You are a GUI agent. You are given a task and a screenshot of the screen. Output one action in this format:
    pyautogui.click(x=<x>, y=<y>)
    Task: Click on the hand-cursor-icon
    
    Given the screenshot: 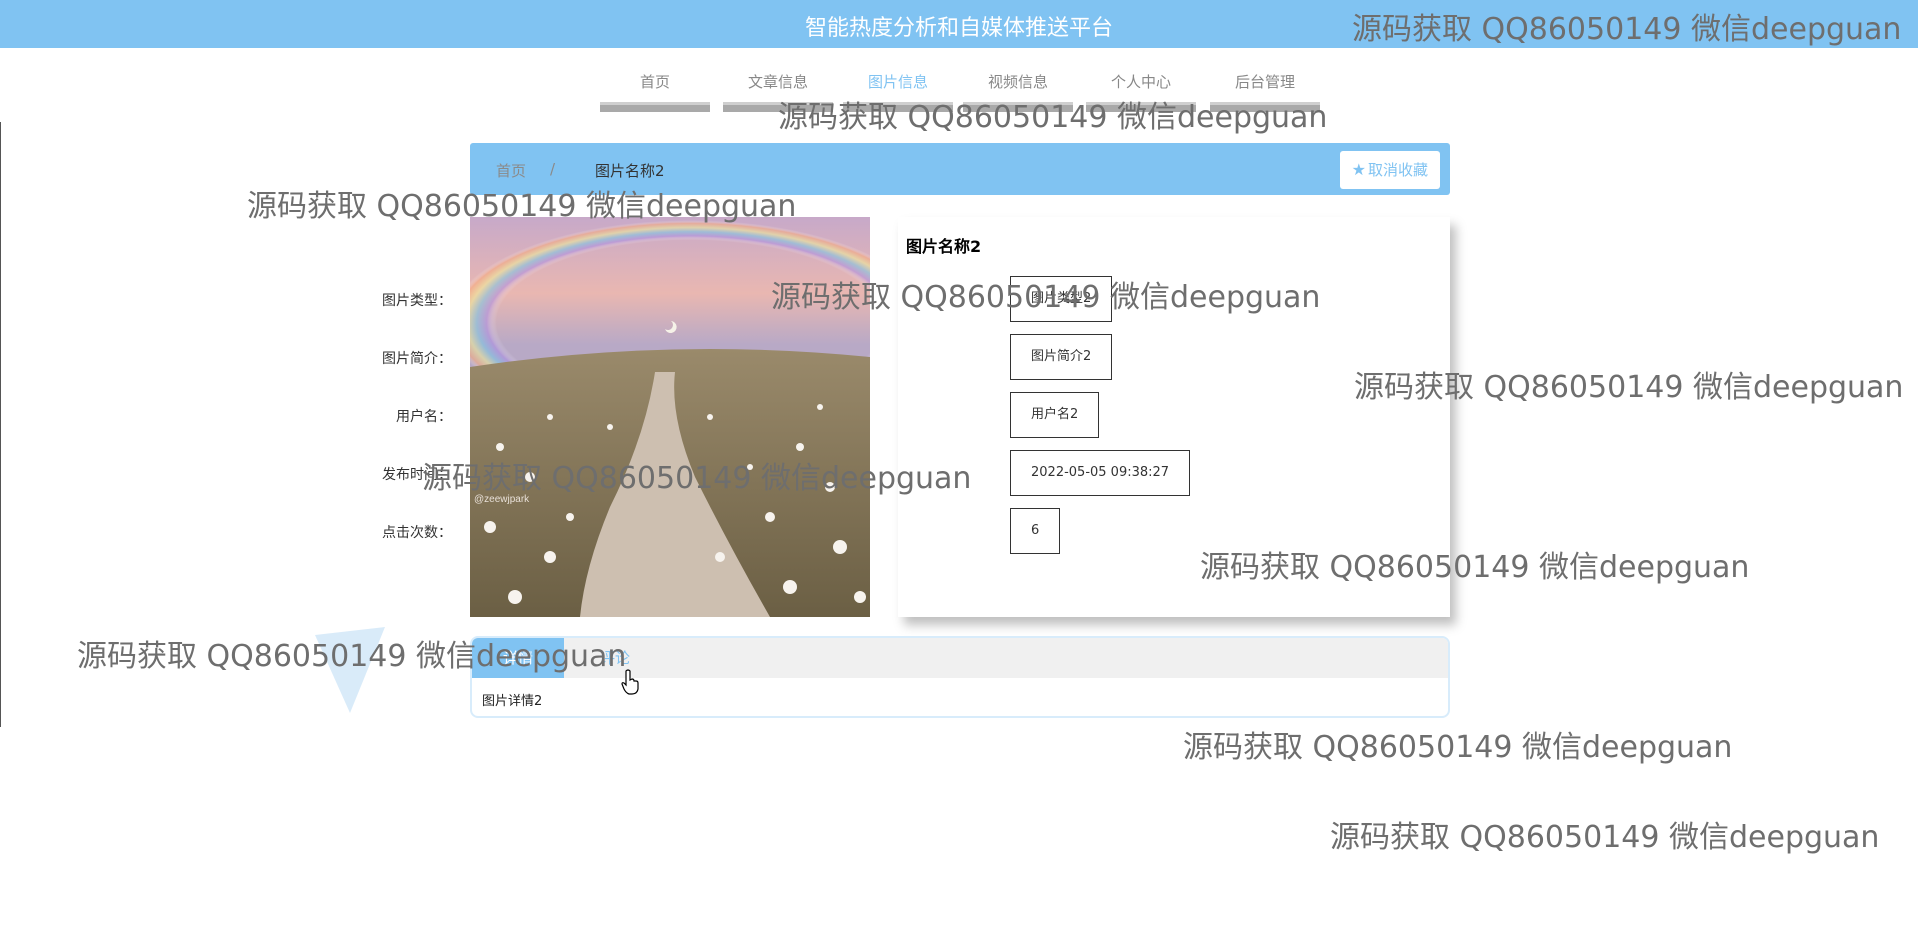 What is the action you would take?
    pyautogui.click(x=630, y=682)
    